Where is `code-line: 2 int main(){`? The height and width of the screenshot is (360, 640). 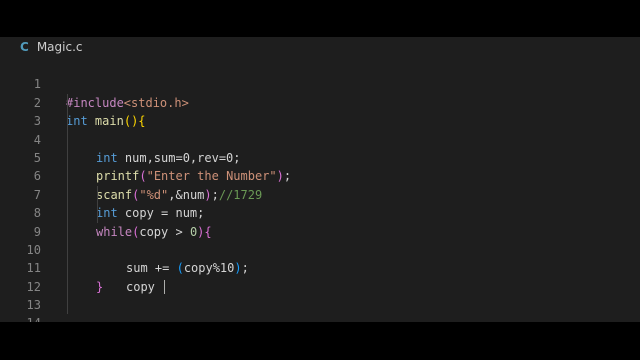
code-line: 2 int main(){ is located at coordinates (320, 101).